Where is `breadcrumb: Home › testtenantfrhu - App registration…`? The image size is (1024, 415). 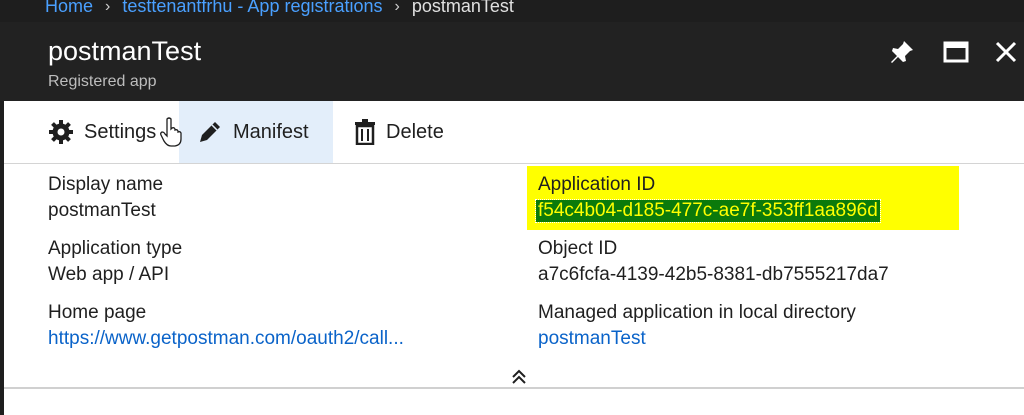 breadcrumb: Home › testtenantfrhu - App registration… is located at coordinates (512, 11).